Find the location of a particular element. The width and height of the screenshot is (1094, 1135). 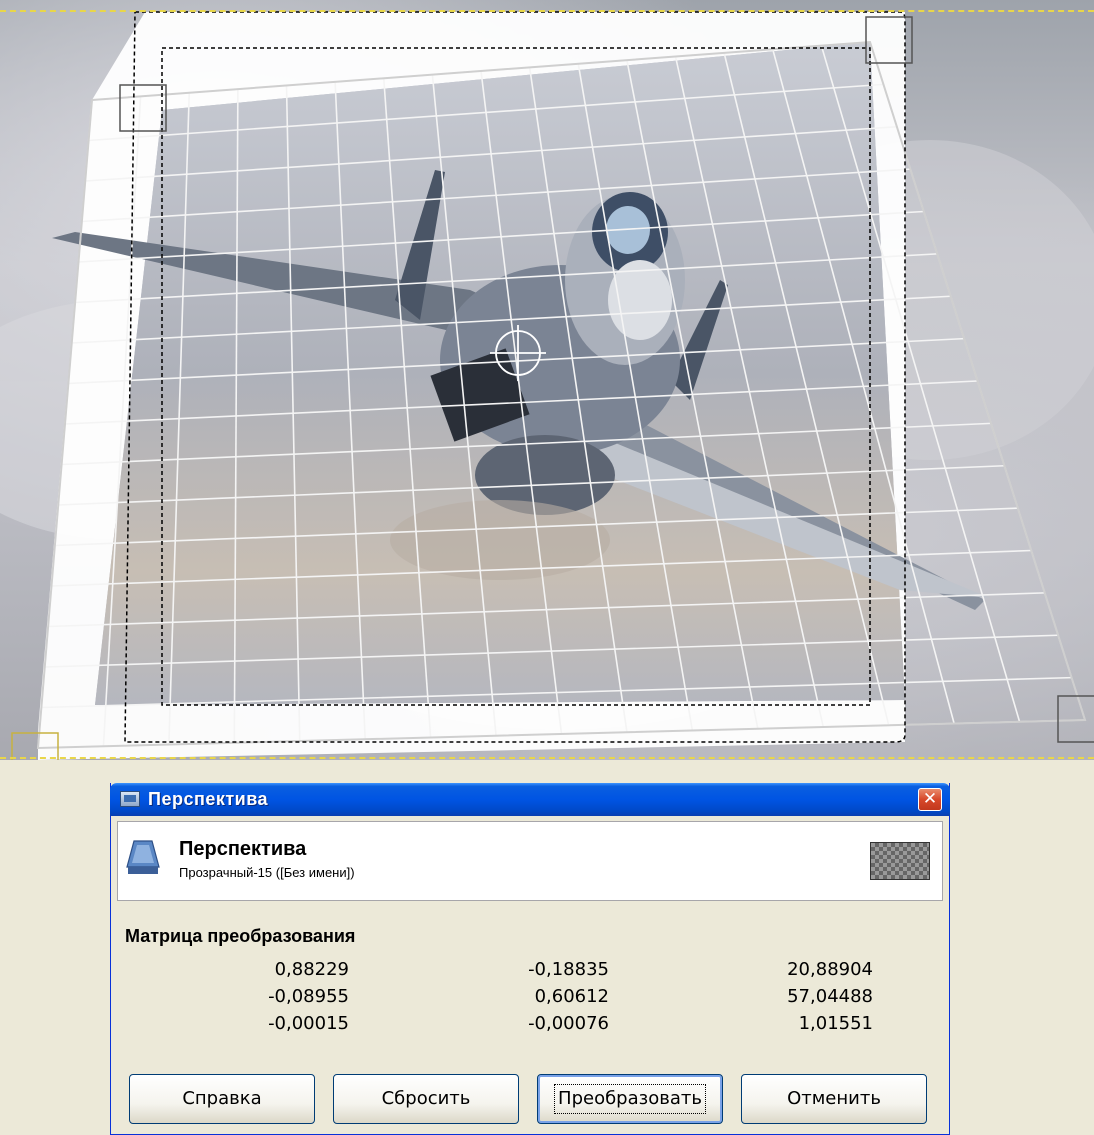

matrix-cell: 0,60612 is located at coordinates (571, 996).